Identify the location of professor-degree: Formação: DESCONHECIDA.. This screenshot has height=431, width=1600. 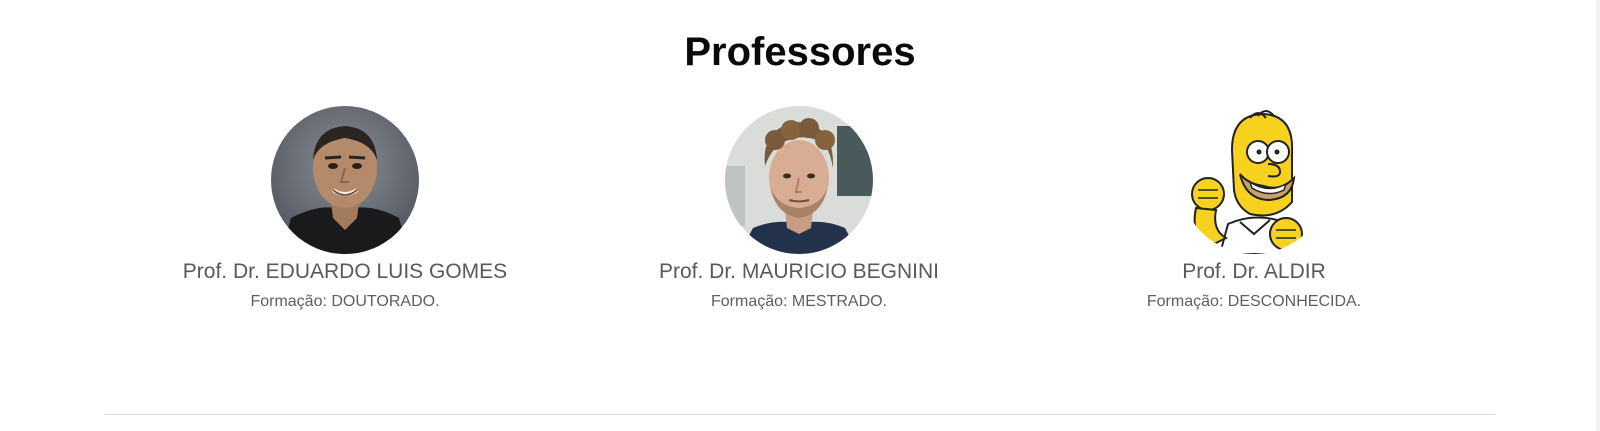
(1254, 301).